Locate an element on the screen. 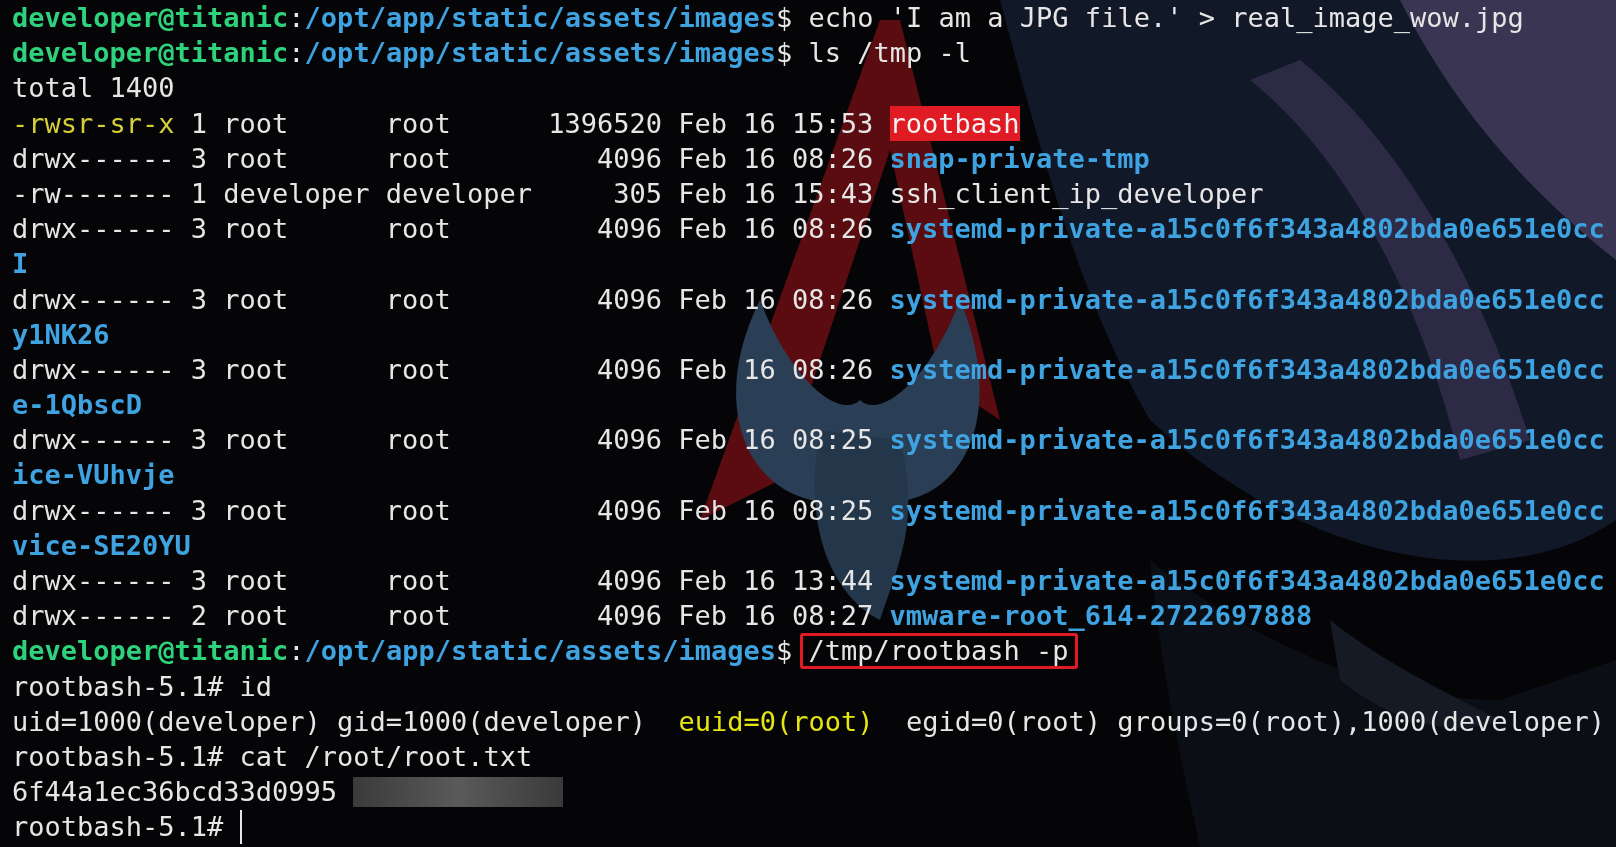  file-name: I is located at coordinates (20, 264).